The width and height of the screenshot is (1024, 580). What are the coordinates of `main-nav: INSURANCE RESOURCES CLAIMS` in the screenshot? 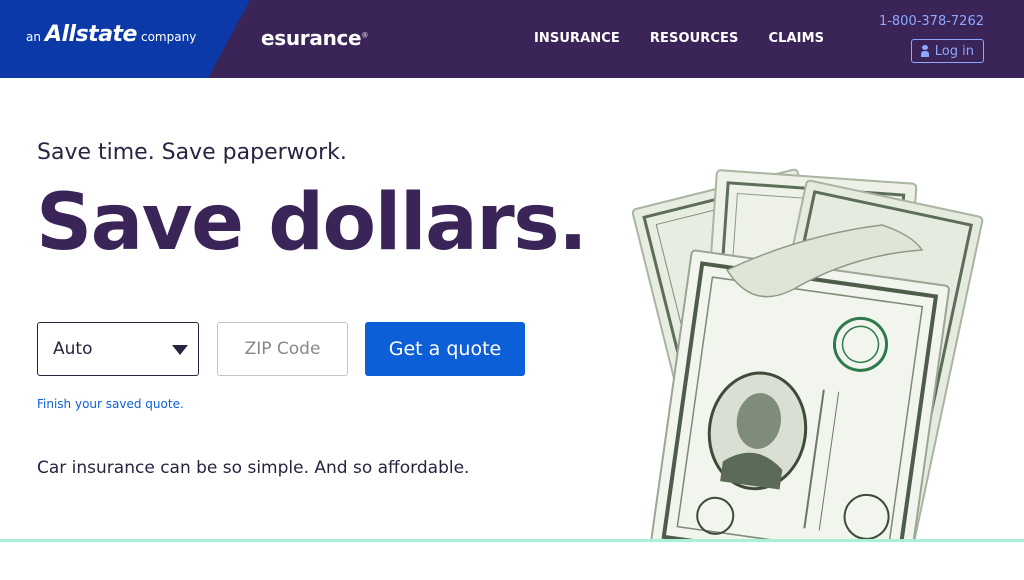 It's located at (679, 38).